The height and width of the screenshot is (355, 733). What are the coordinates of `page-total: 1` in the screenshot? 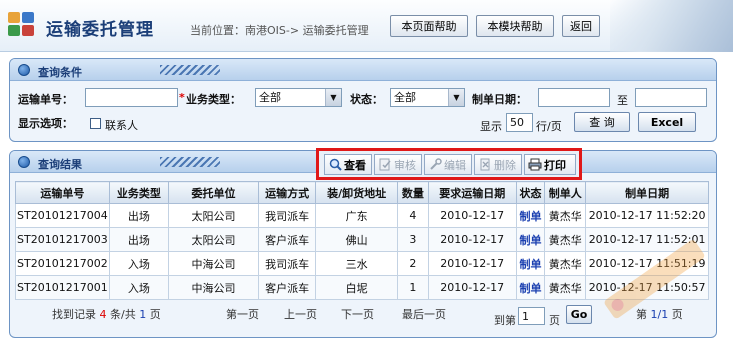 It's located at (143, 314).